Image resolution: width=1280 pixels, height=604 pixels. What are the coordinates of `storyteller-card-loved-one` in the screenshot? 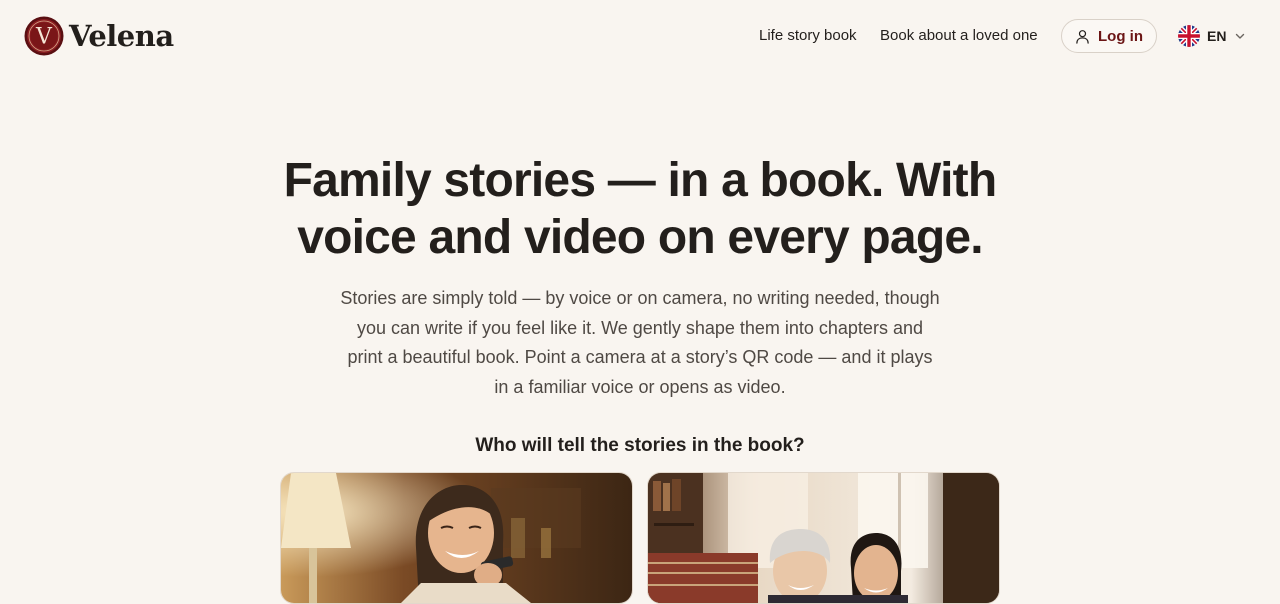 It's located at (823, 538).